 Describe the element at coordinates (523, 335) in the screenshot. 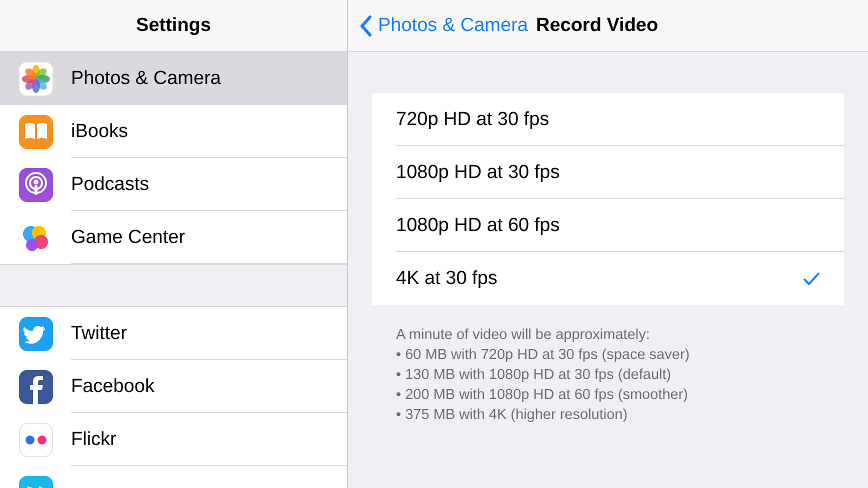

I see `footer-note: A minute of video will be approximately:` at that location.